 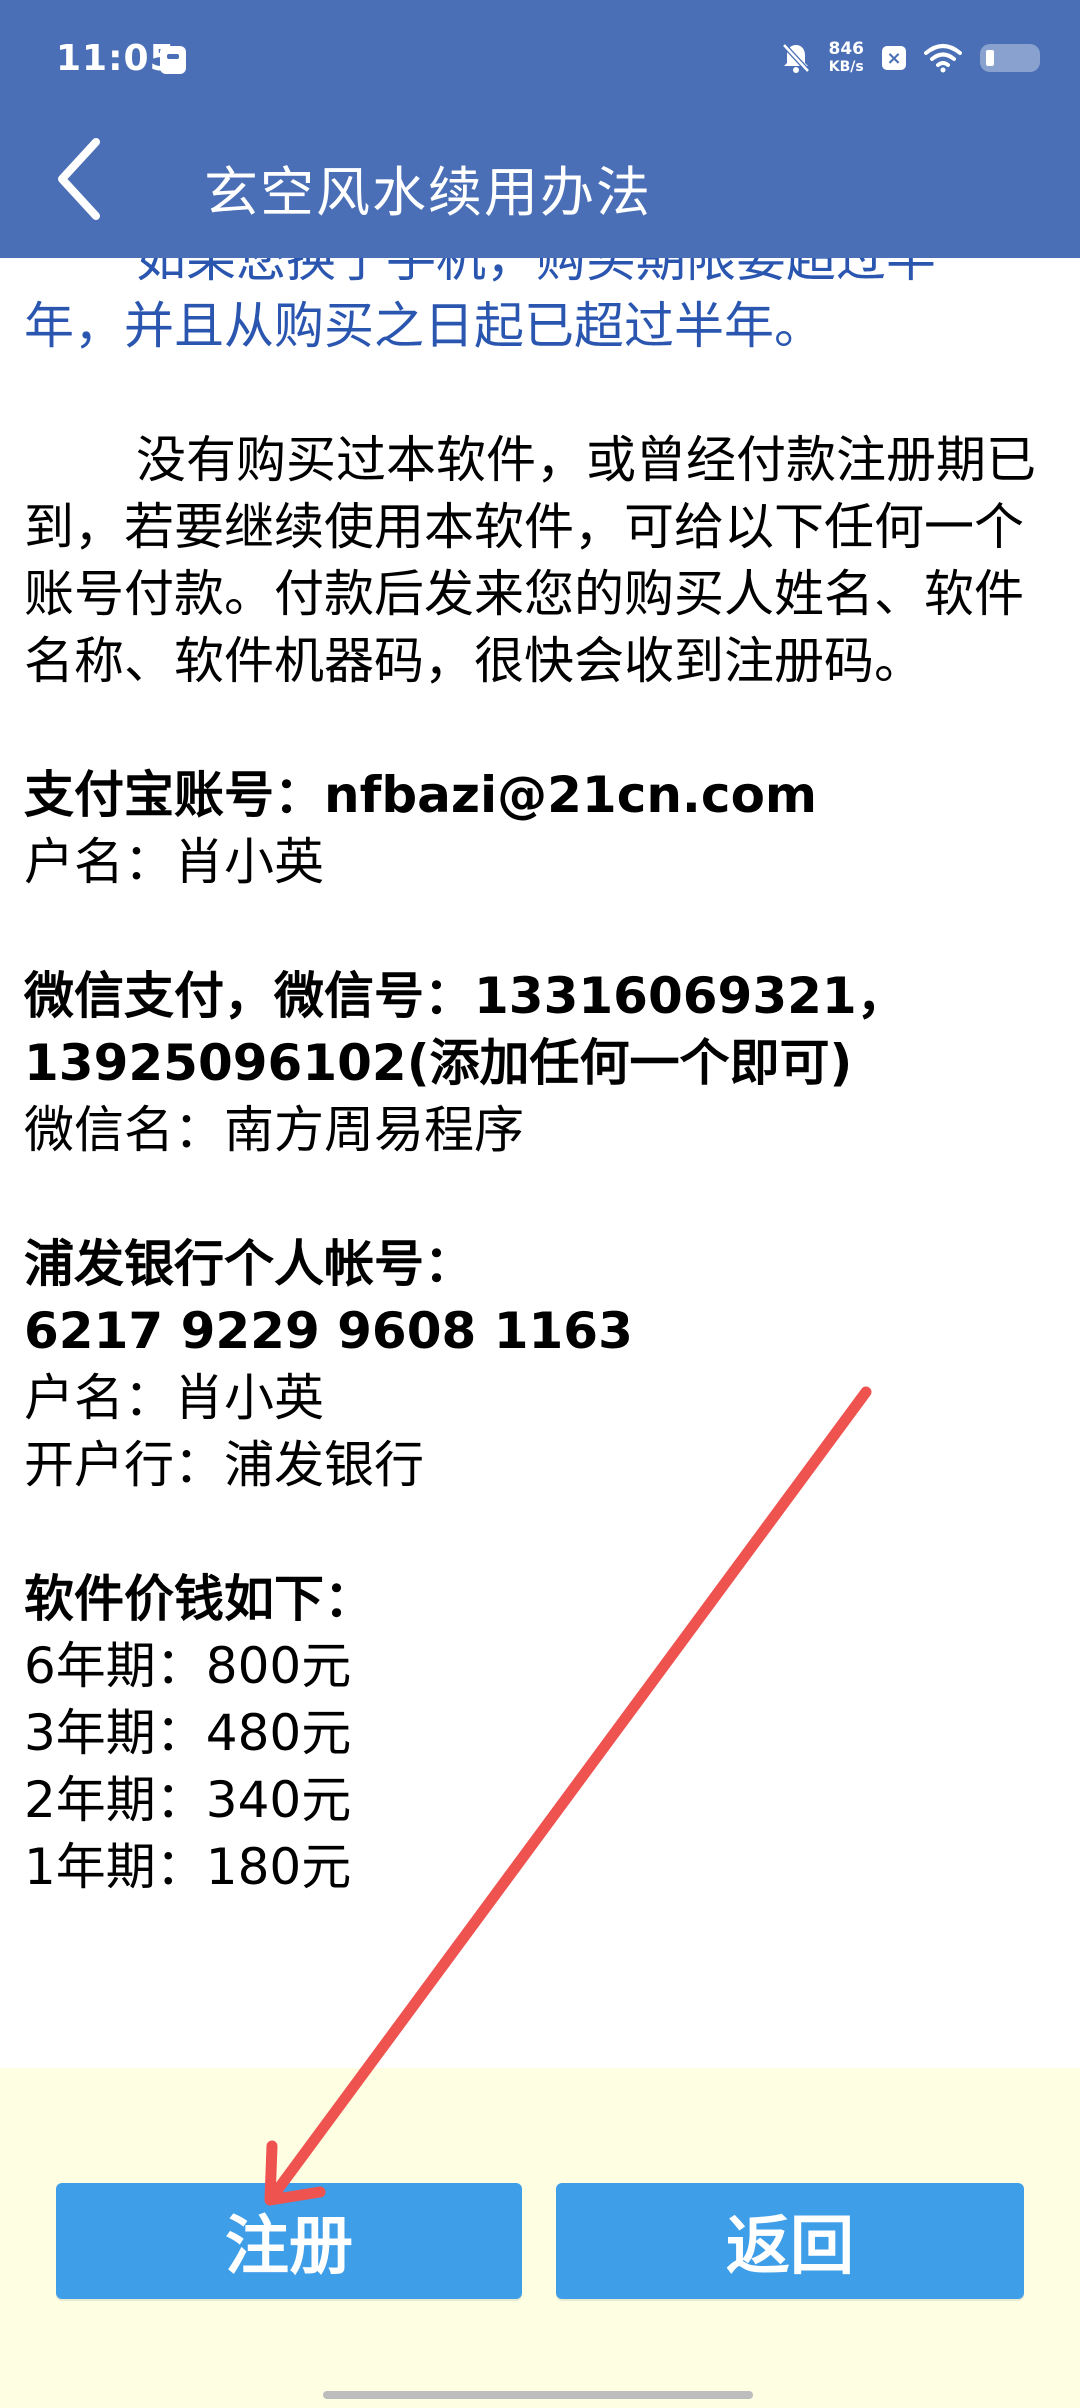 I want to click on register-button: 注册, so click(x=289, y=2241).